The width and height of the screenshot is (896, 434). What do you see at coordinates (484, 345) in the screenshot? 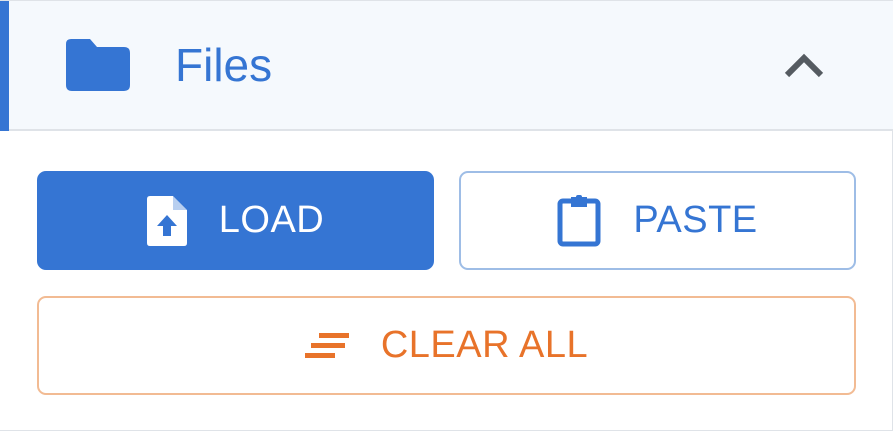
I see `clear-all-button-label: CLEAR ALL` at bounding box center [484, 345].